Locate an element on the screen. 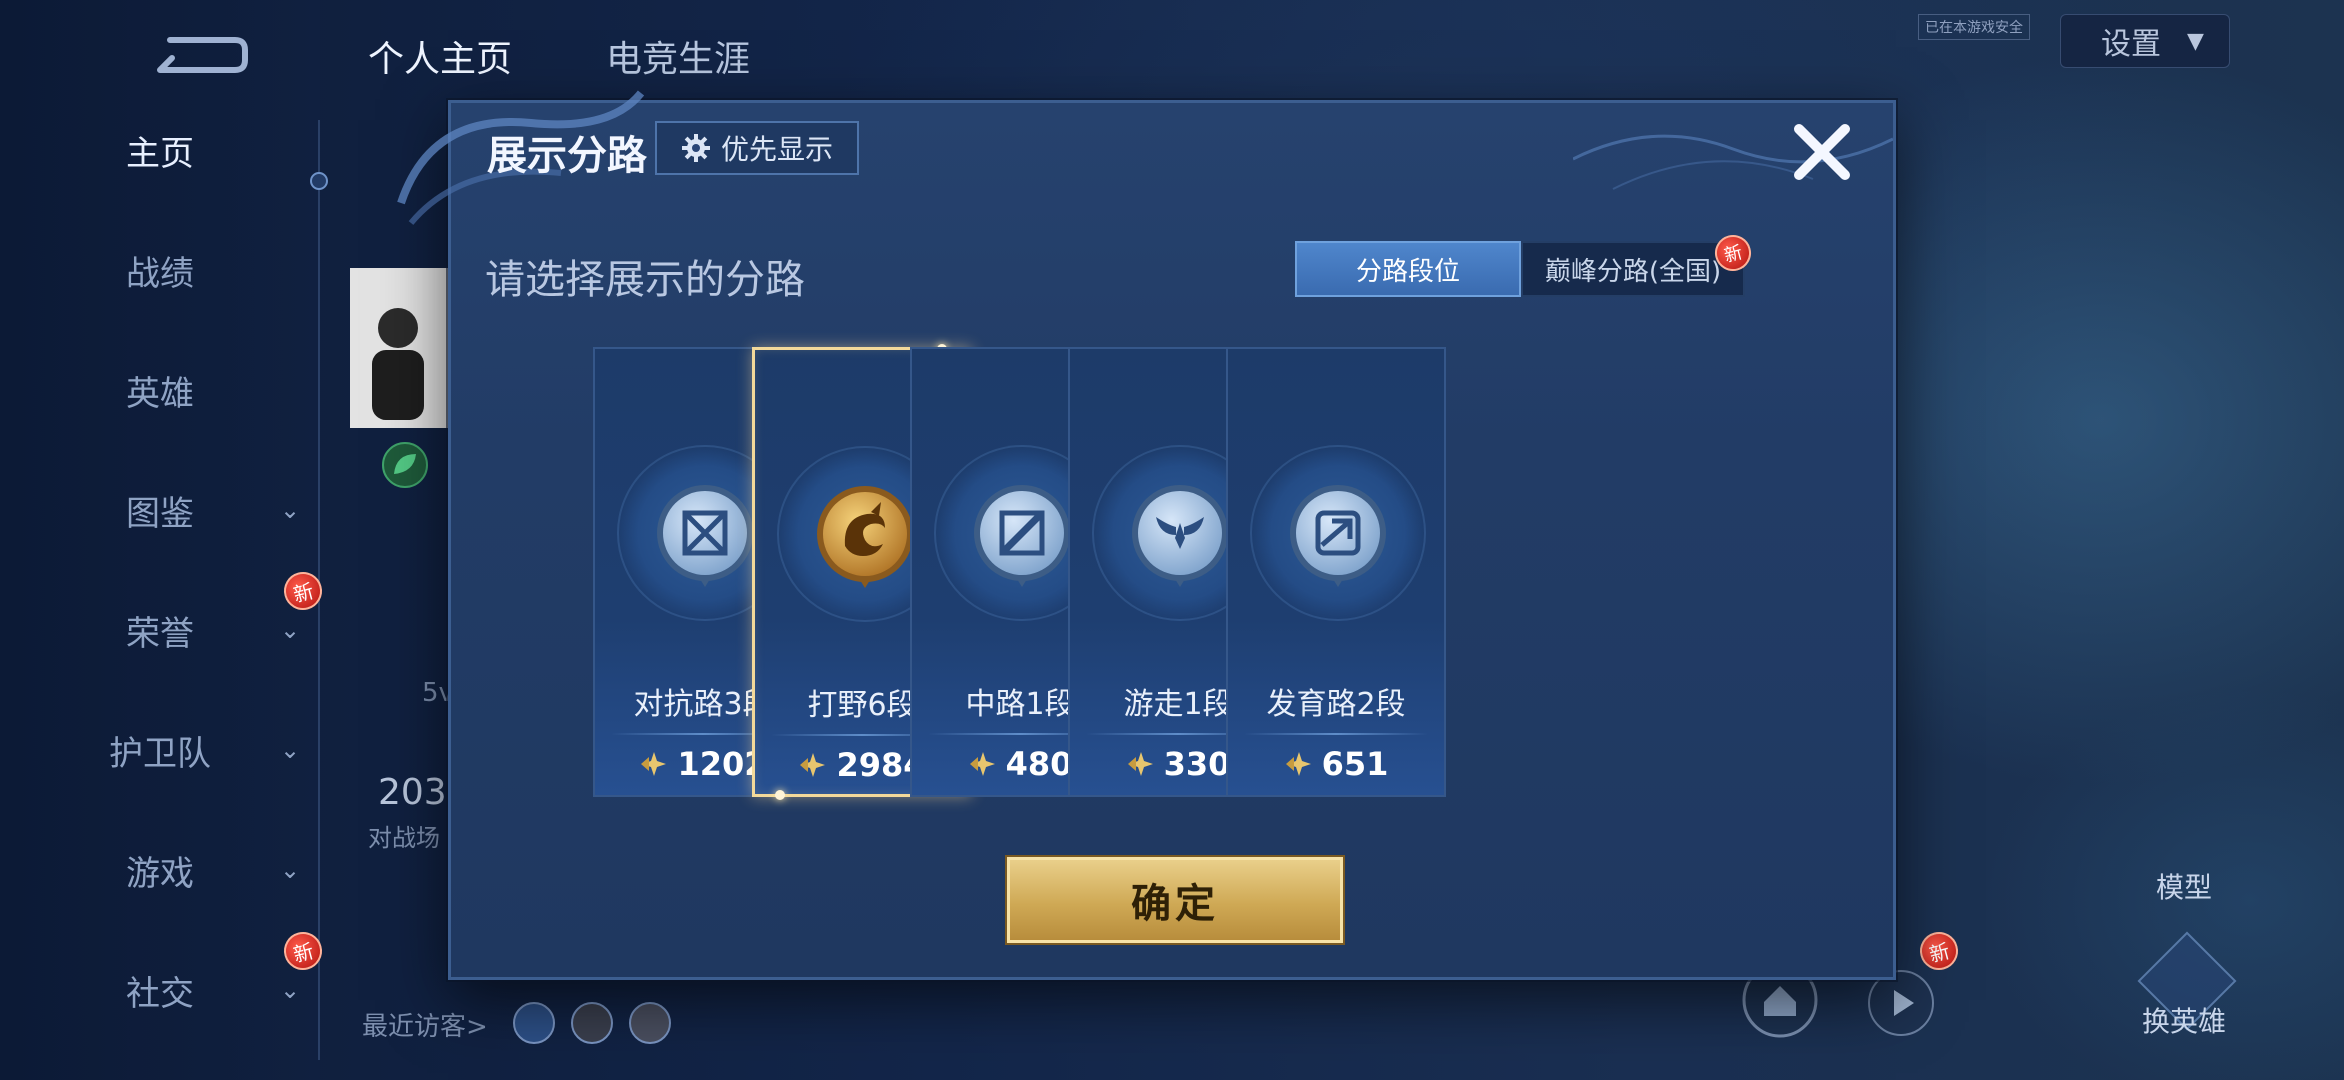  confirm-button: 确定 is located at coordinates (1175, 900).